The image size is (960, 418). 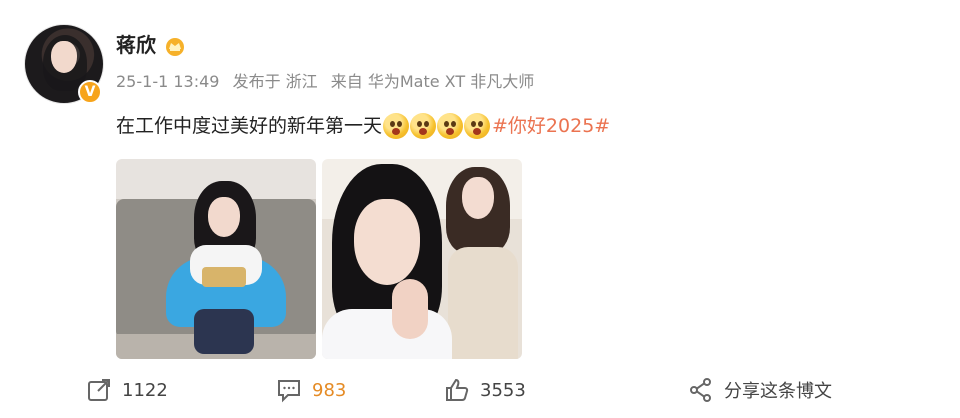 I want to click on repost-button: 1122, so click(x=127, y=390).